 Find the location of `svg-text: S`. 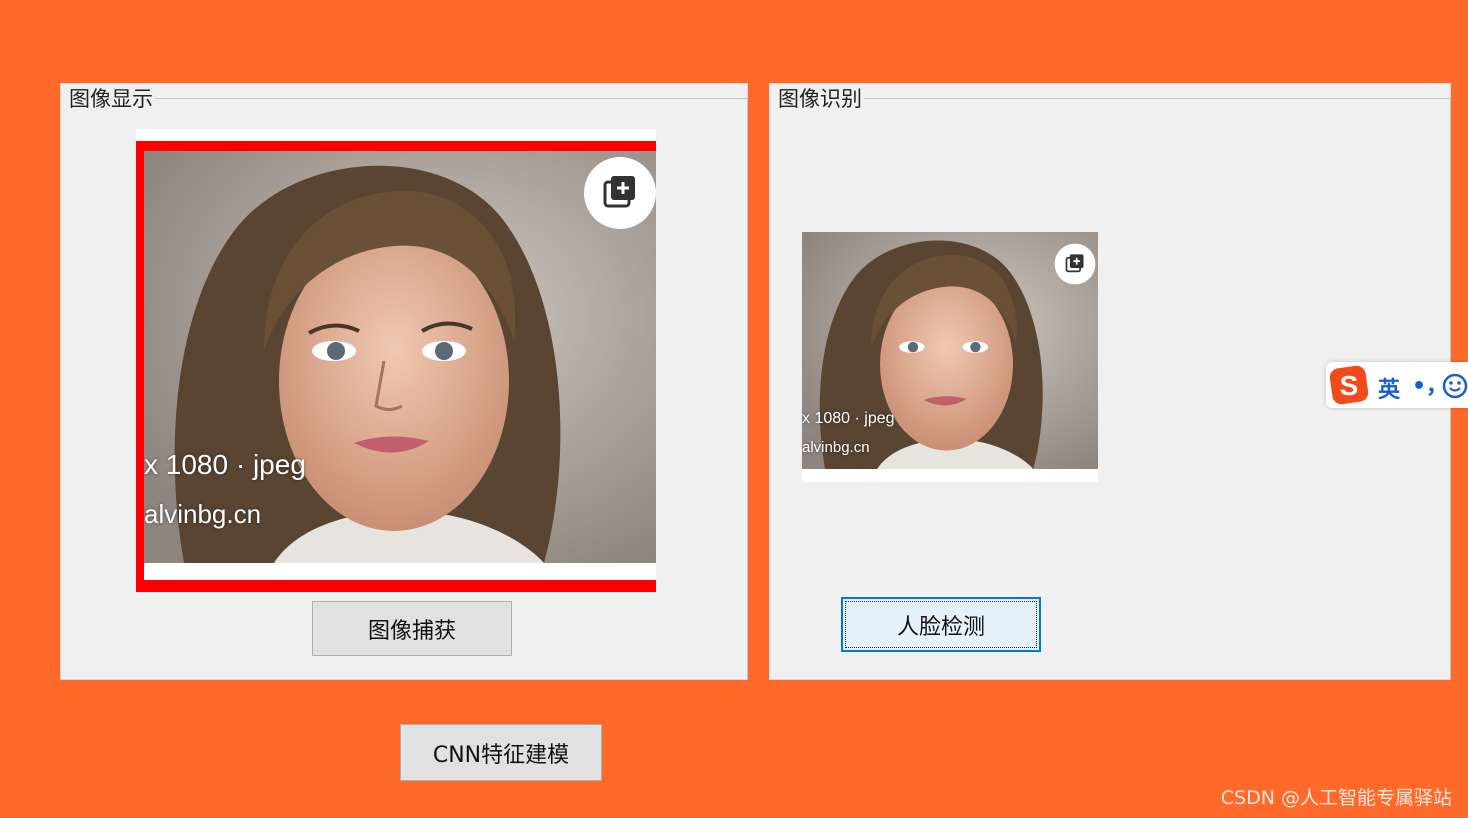

svg-text: S is located at coordinates (1349, 385).